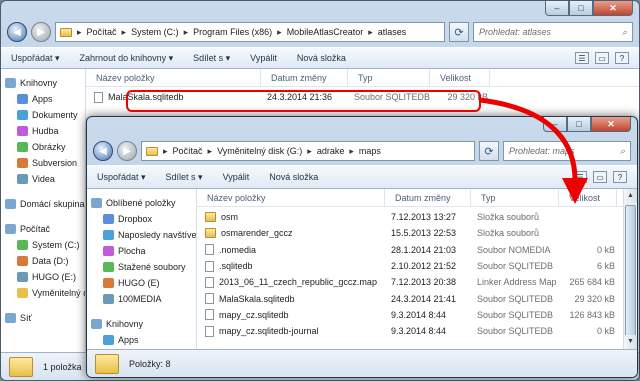  Describe the element at coordinates (575, 191) in the screenshot. I see `arrow-head` at that location.